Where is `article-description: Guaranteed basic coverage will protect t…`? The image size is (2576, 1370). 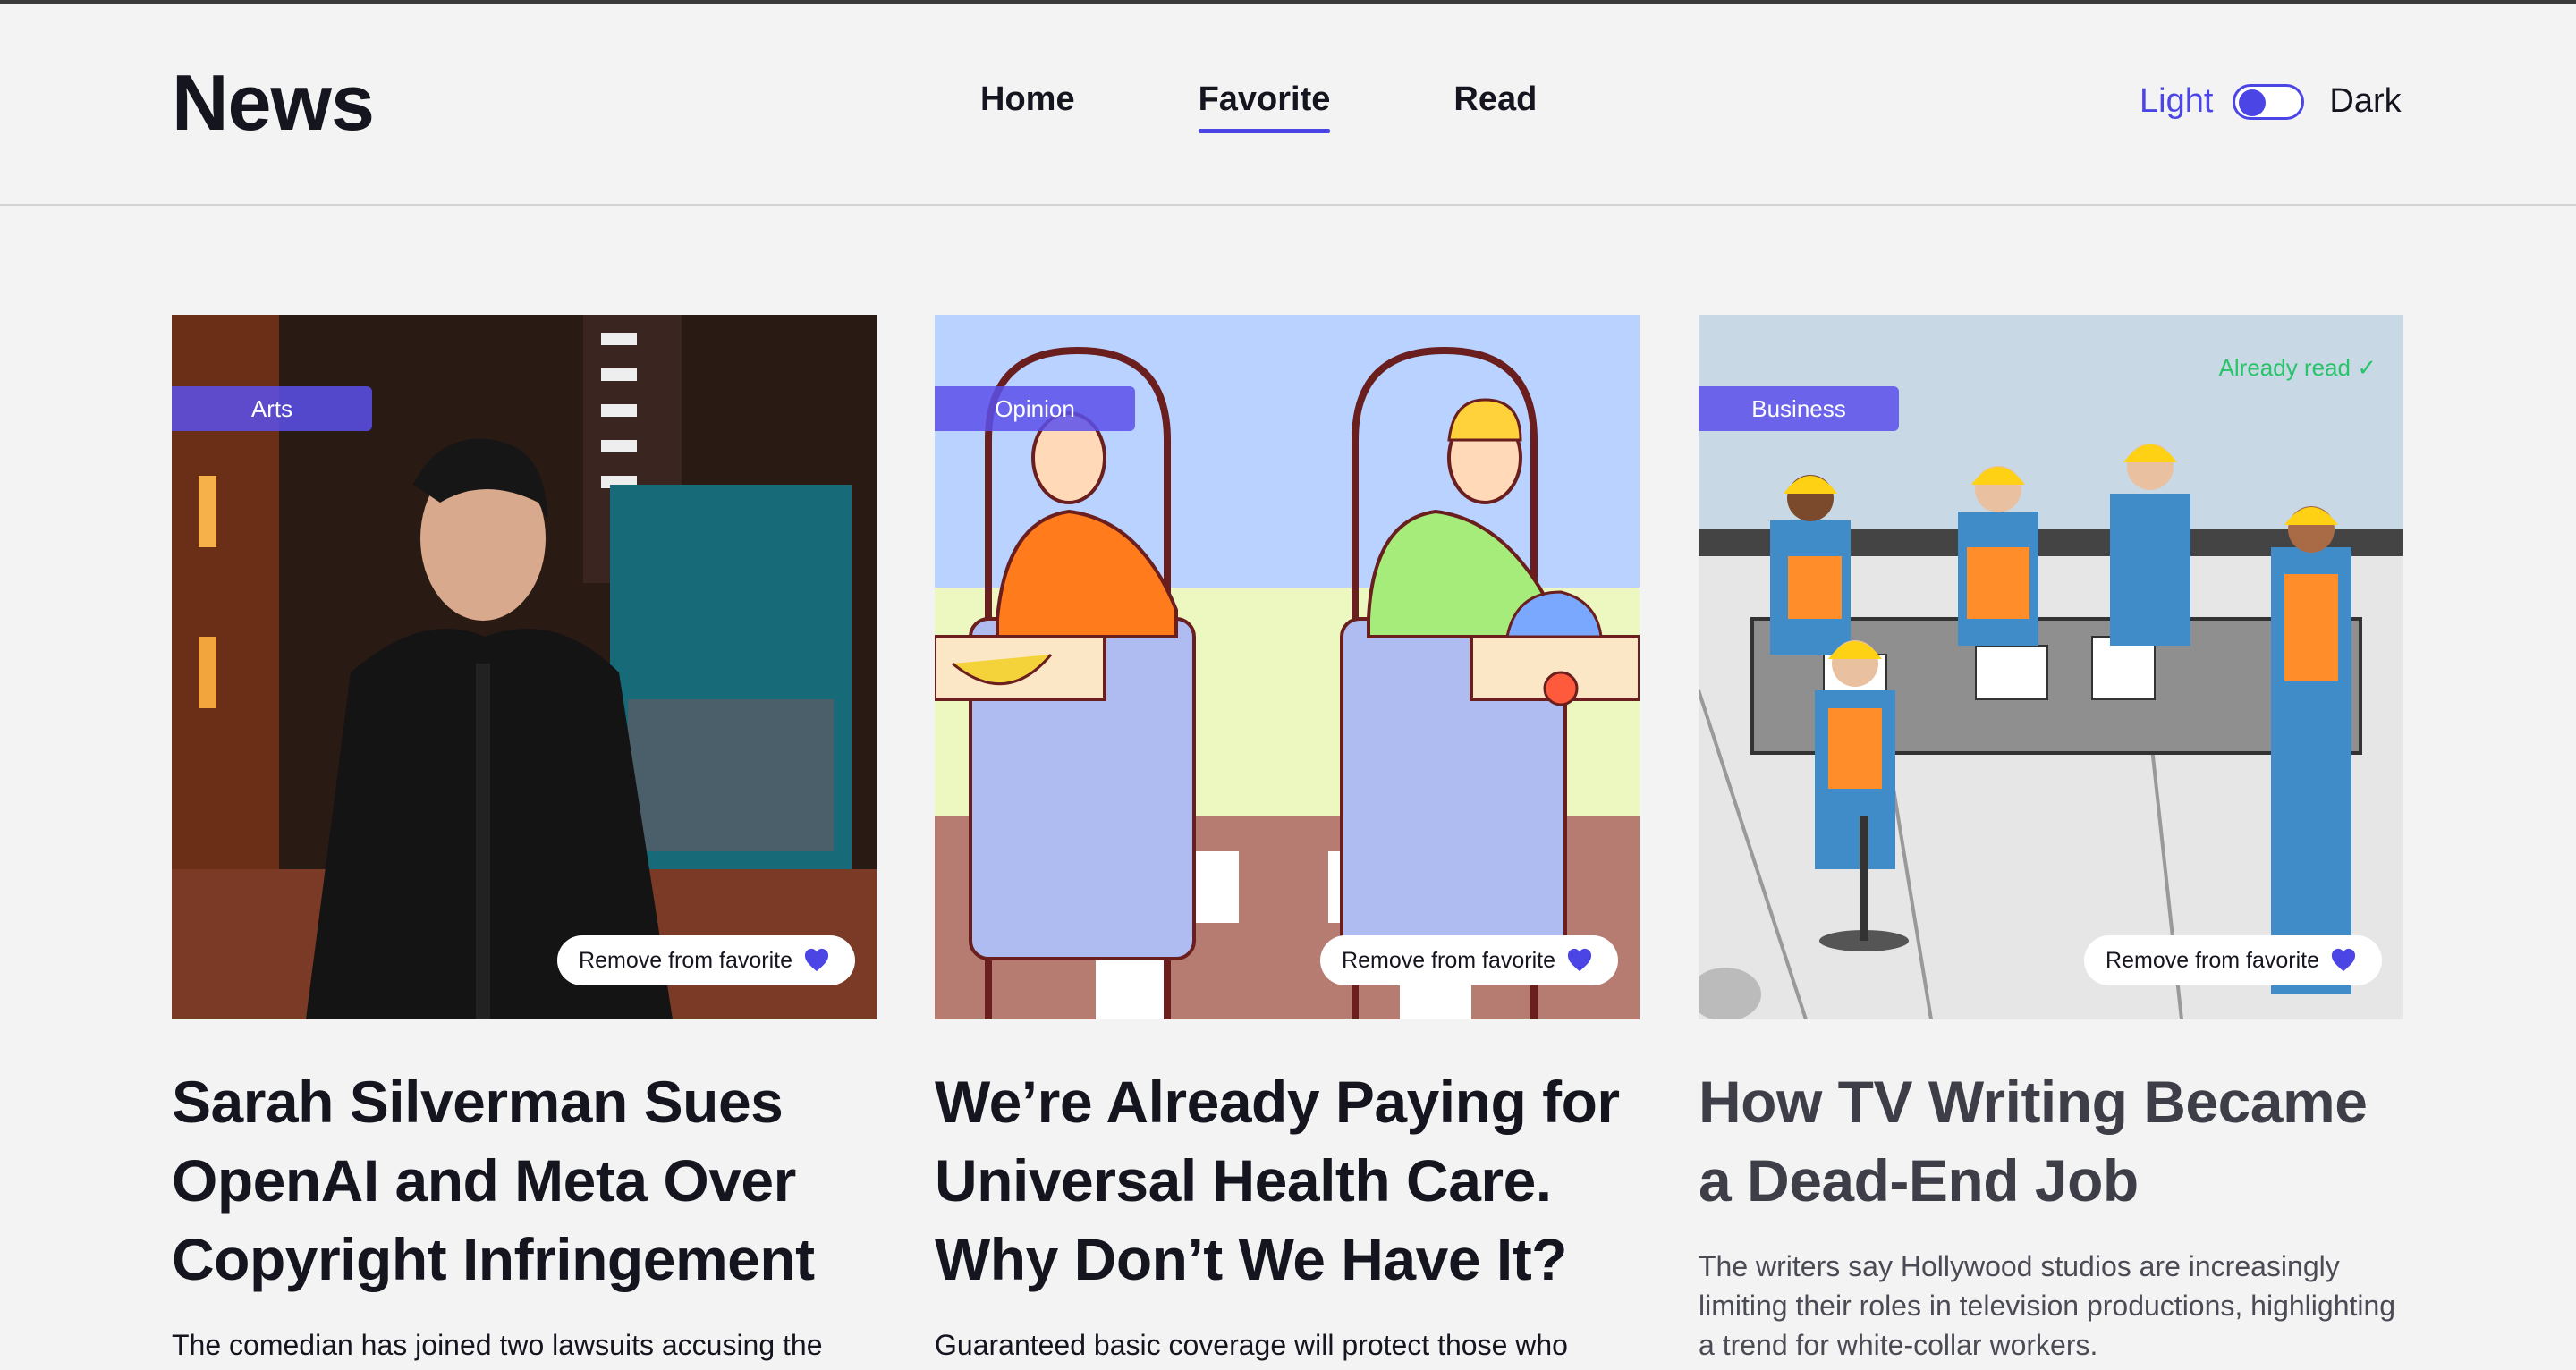 article-description: Guaranteed basic coverage will protect t… is located at coordinates (1251, 1345).